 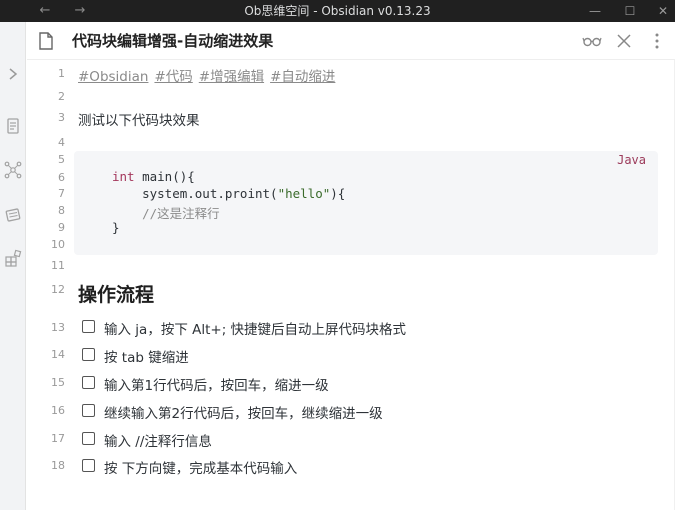 I want to click on line-number: 11, so click(x=58, y=265).